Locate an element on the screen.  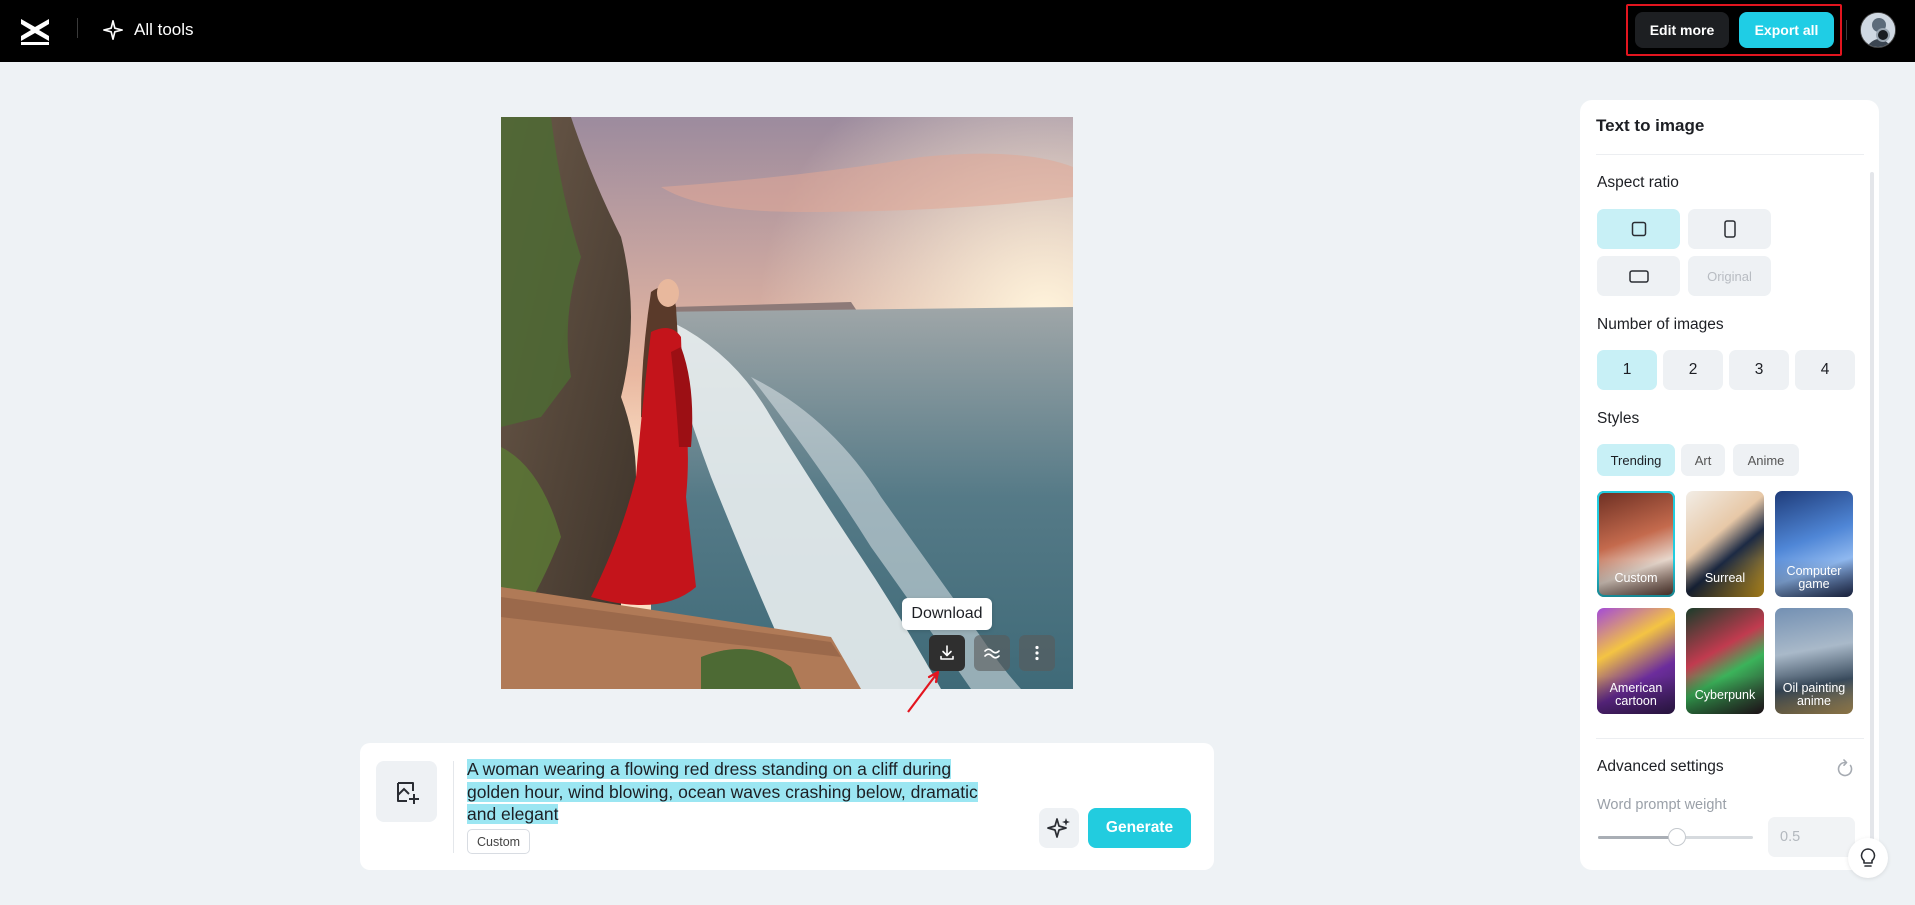
portrait-ratio-icon is located at coordinates (1730, 229).